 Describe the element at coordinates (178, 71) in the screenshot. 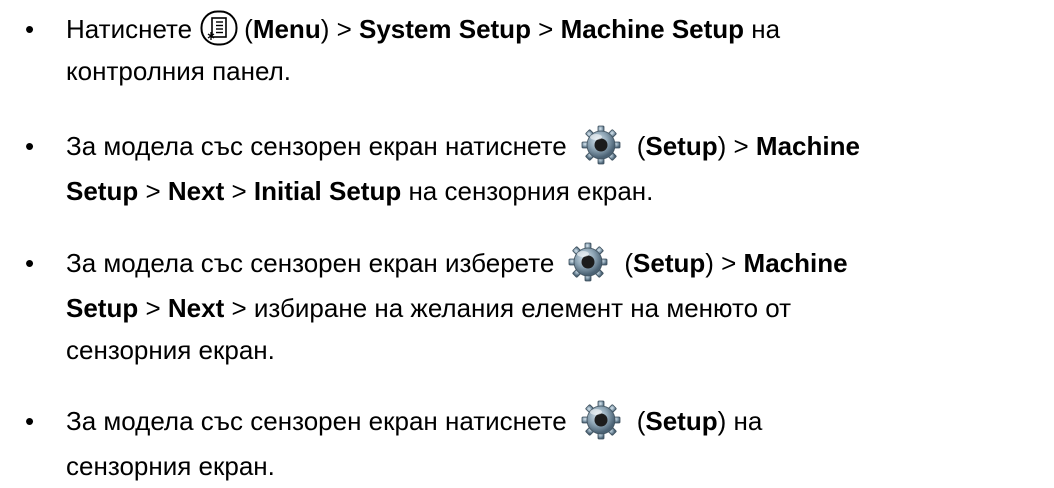

I see `text-segment: контролния панел.` at that location.